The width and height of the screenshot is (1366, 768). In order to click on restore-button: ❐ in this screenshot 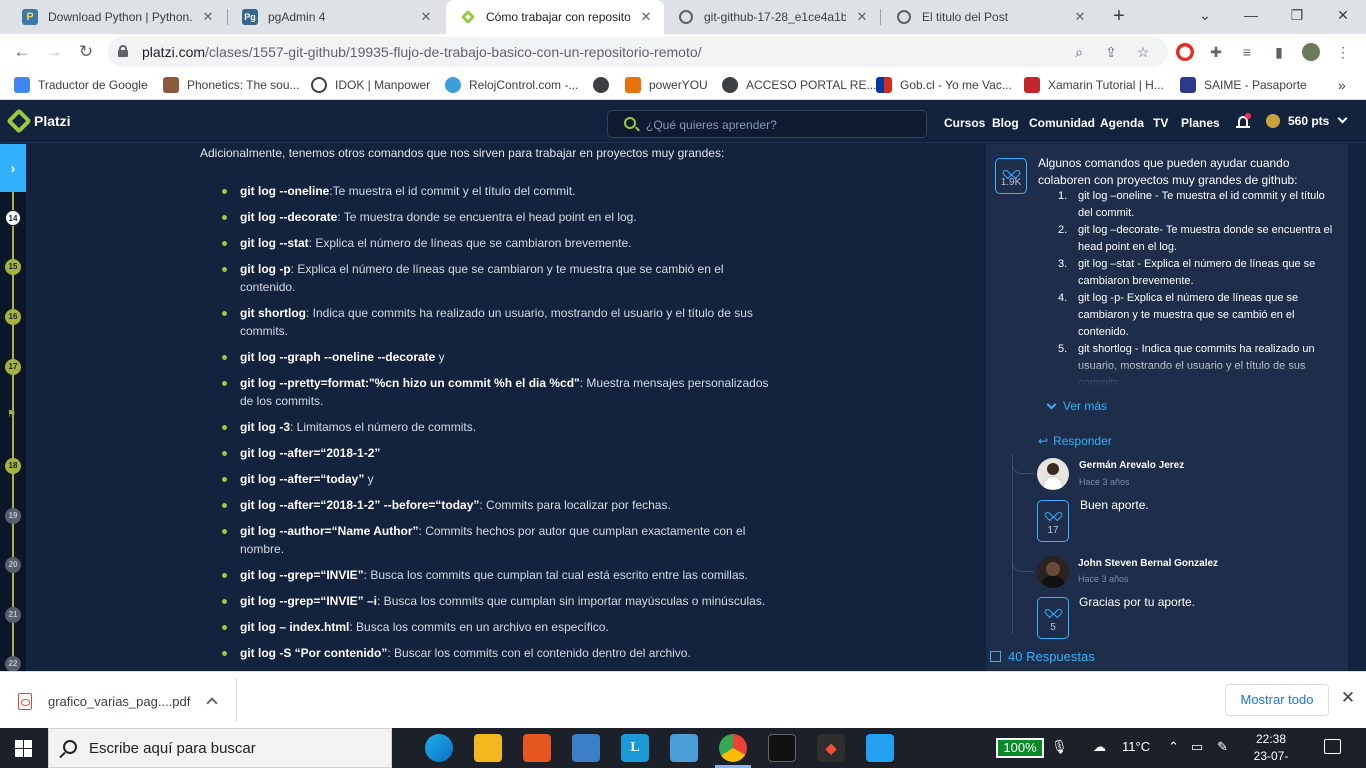, I will do `click(1297, 15)`.